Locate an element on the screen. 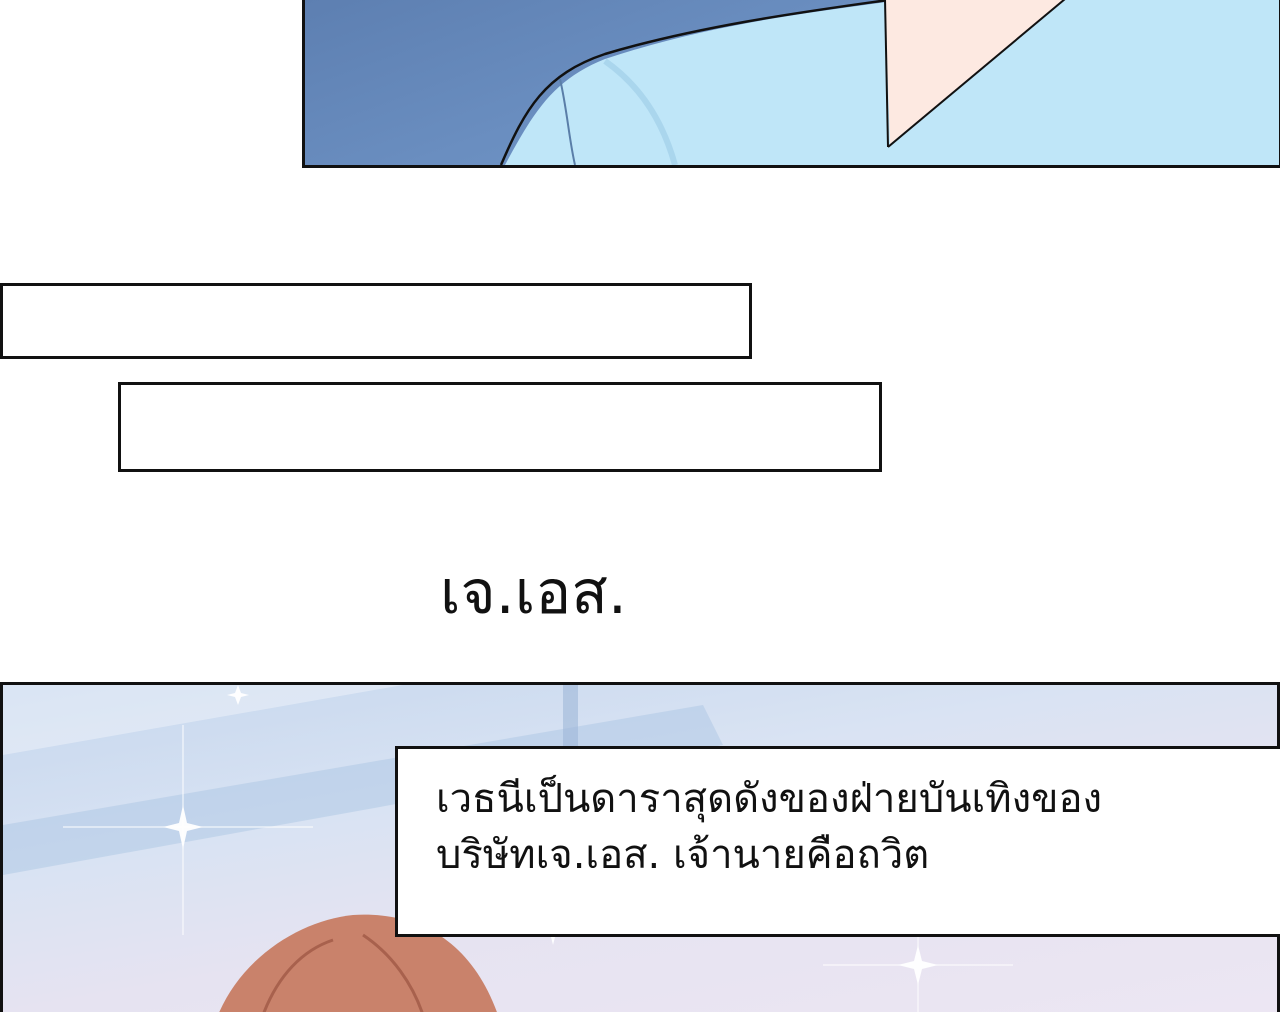  comic-panel-top is located at coordinates (791, 84).